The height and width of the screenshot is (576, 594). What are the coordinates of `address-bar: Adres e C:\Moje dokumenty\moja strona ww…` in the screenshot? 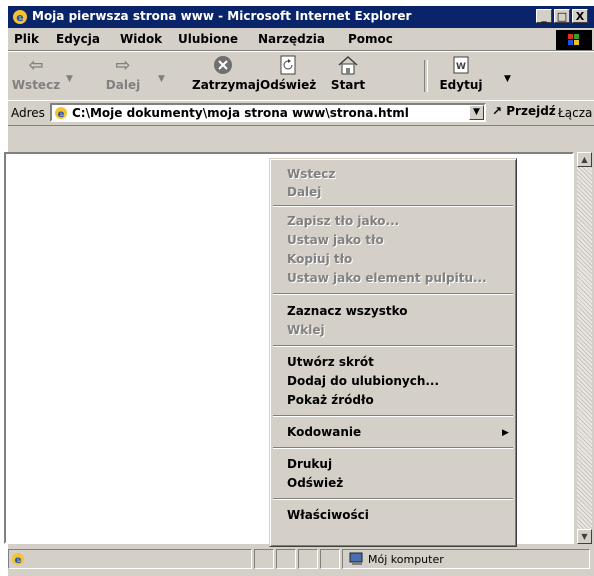 It's located at (301, 113).